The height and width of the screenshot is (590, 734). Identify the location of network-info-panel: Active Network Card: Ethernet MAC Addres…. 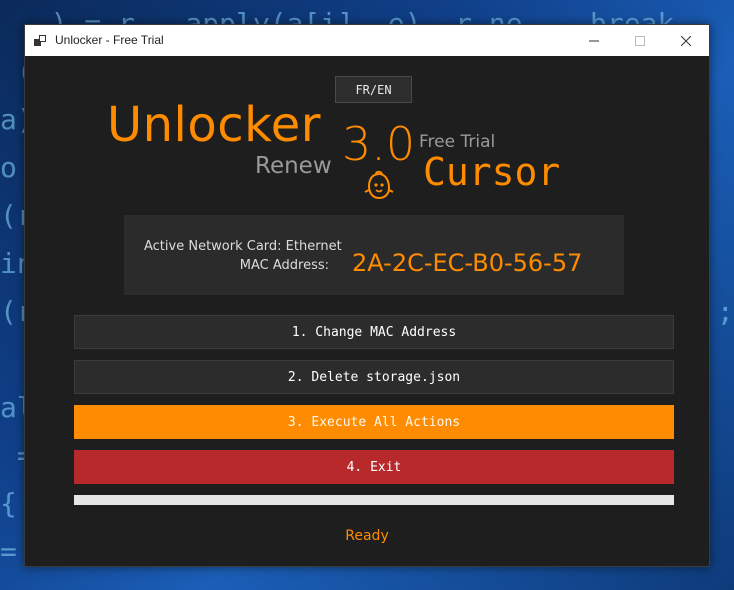
(374, 255).